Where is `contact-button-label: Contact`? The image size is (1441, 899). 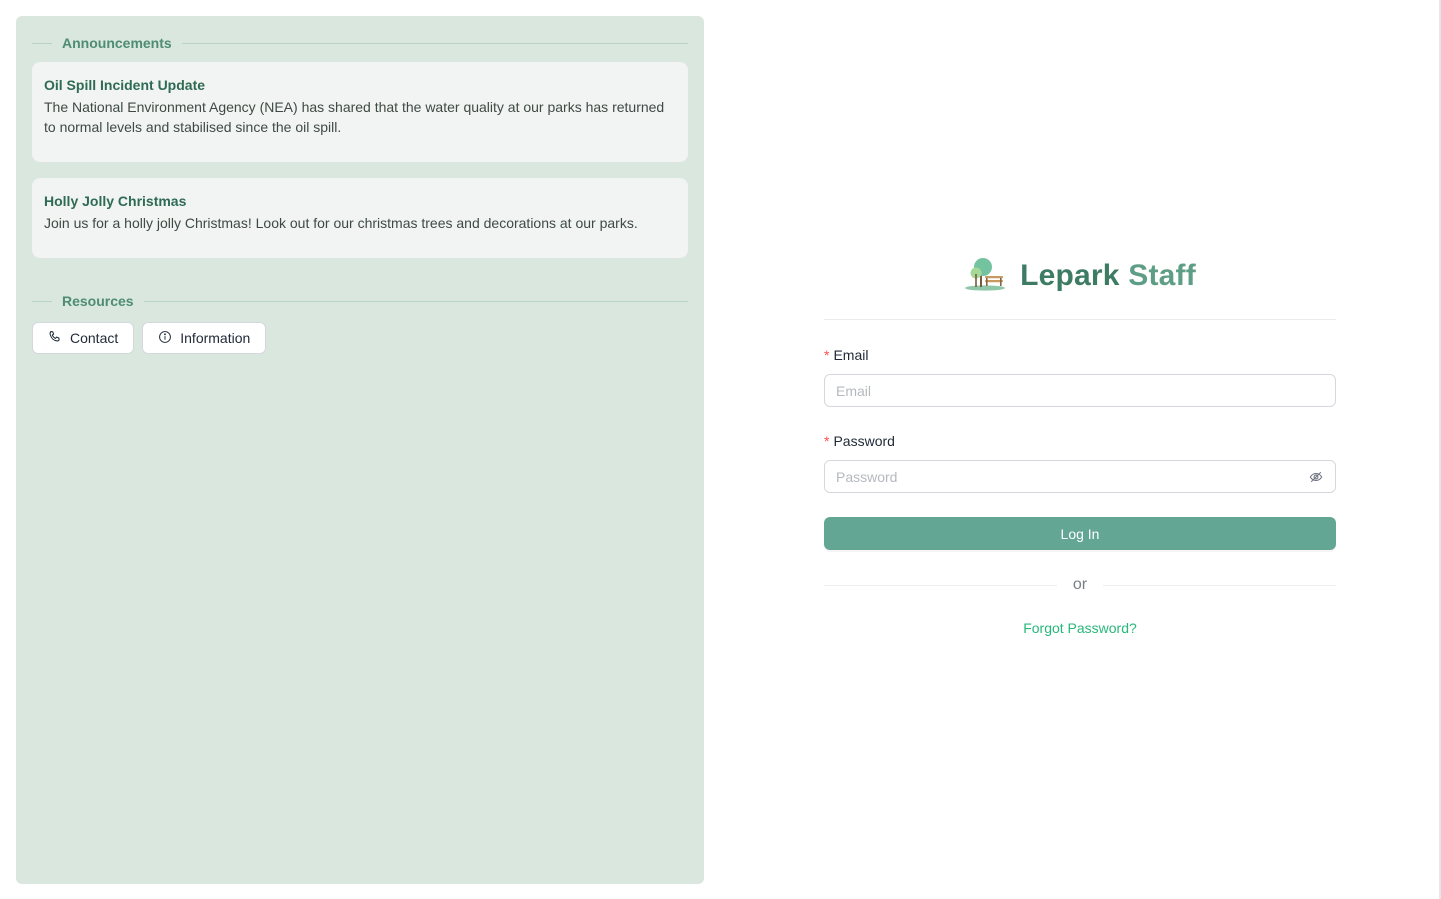 contact-button-label: Contact is located at coordinates (94, 338).